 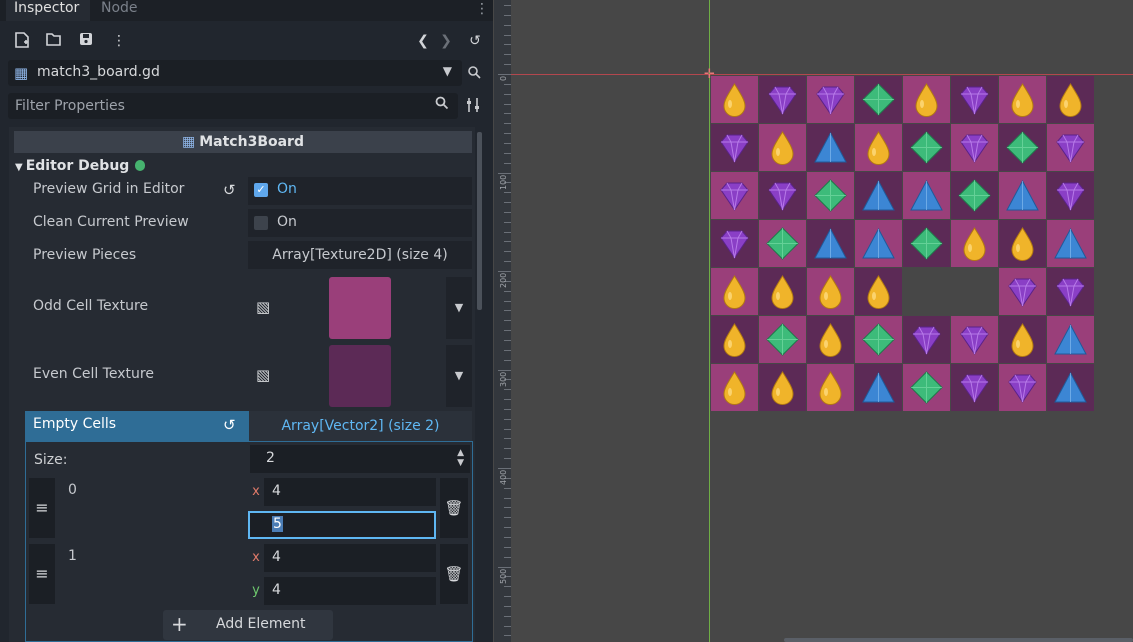 I want to click on kebab-menu-icon: ⋮, so click(x=119, y=41).